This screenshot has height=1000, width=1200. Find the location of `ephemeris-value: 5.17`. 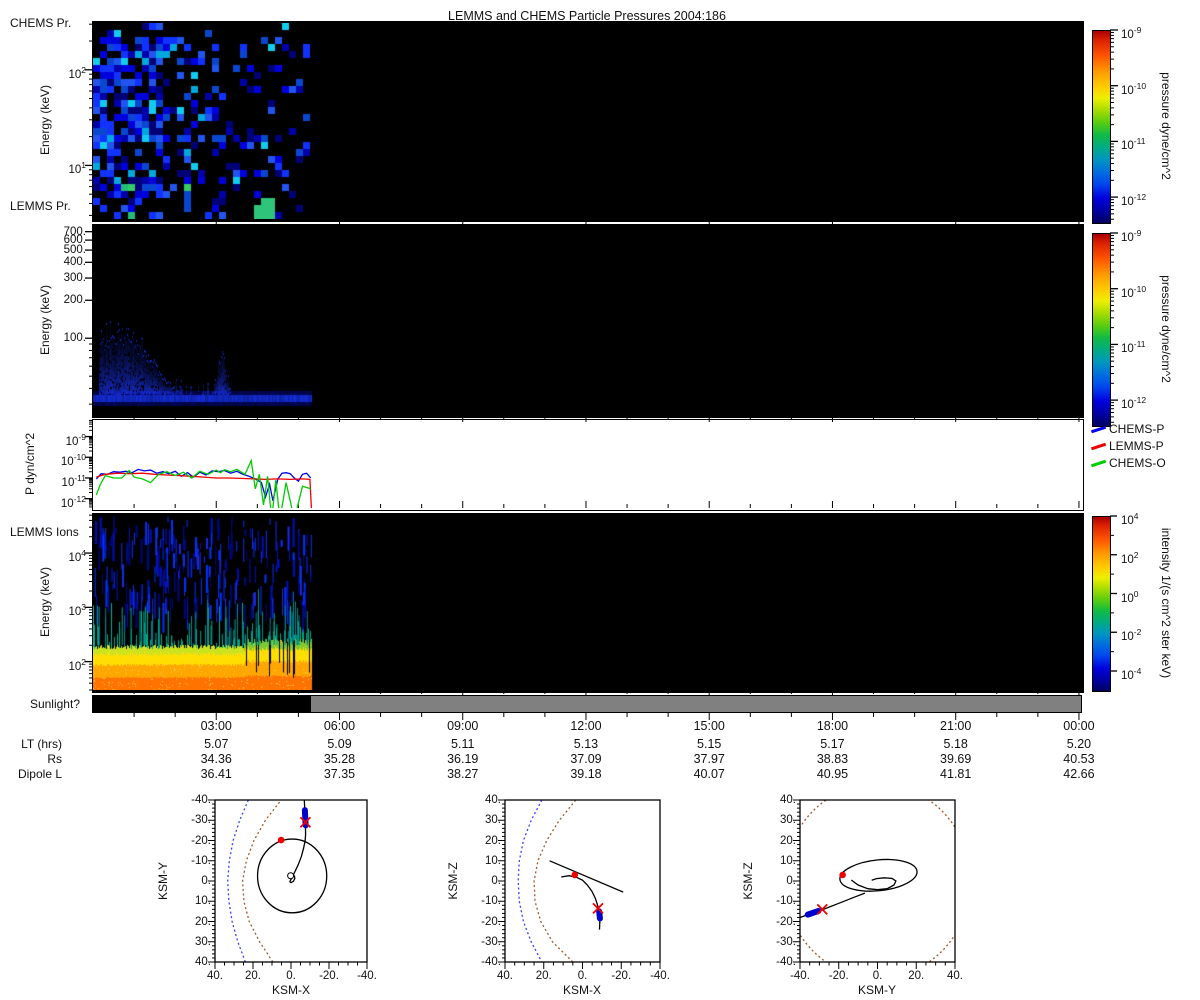

ephemeris-value: 5.17 is located at coordinates (832, 744).